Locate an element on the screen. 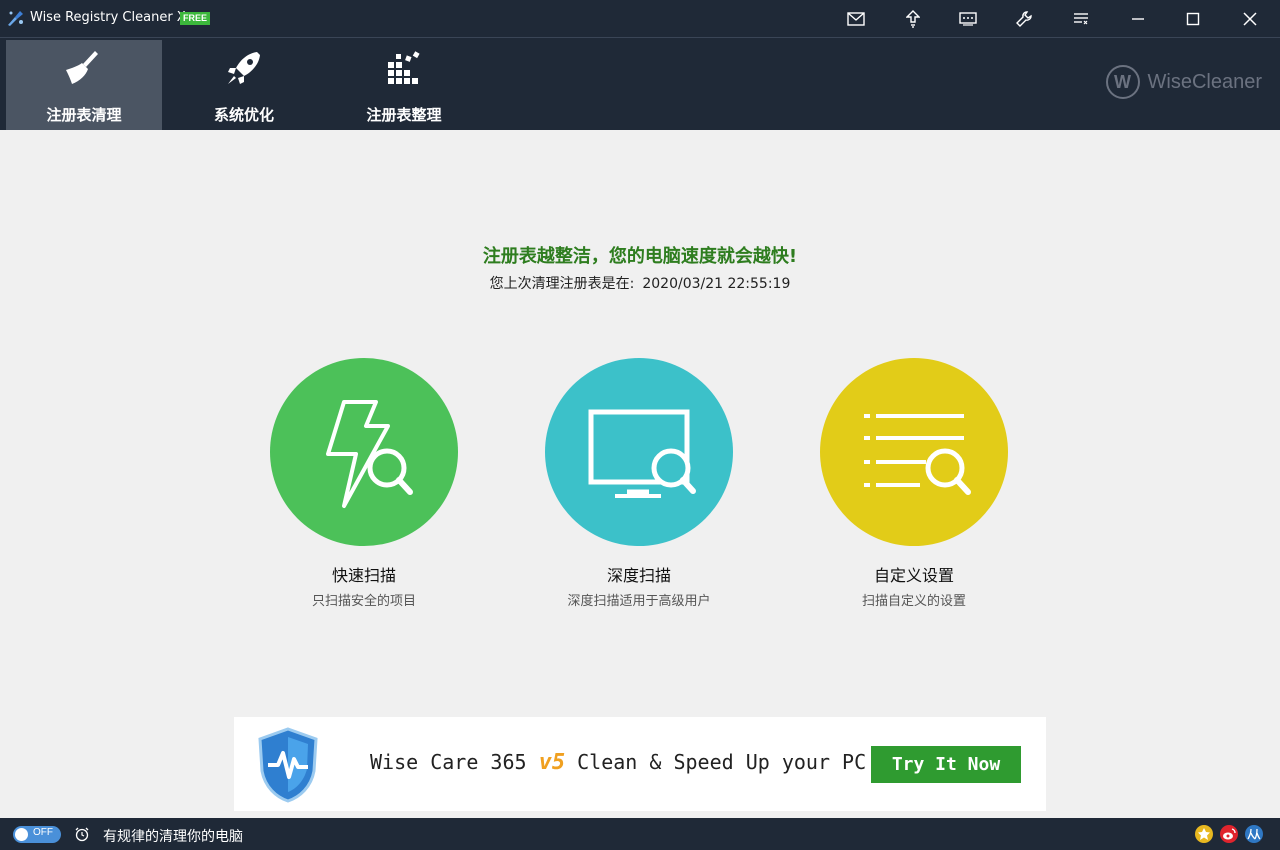  weibo-icon is located at coordinates (1229, 834).